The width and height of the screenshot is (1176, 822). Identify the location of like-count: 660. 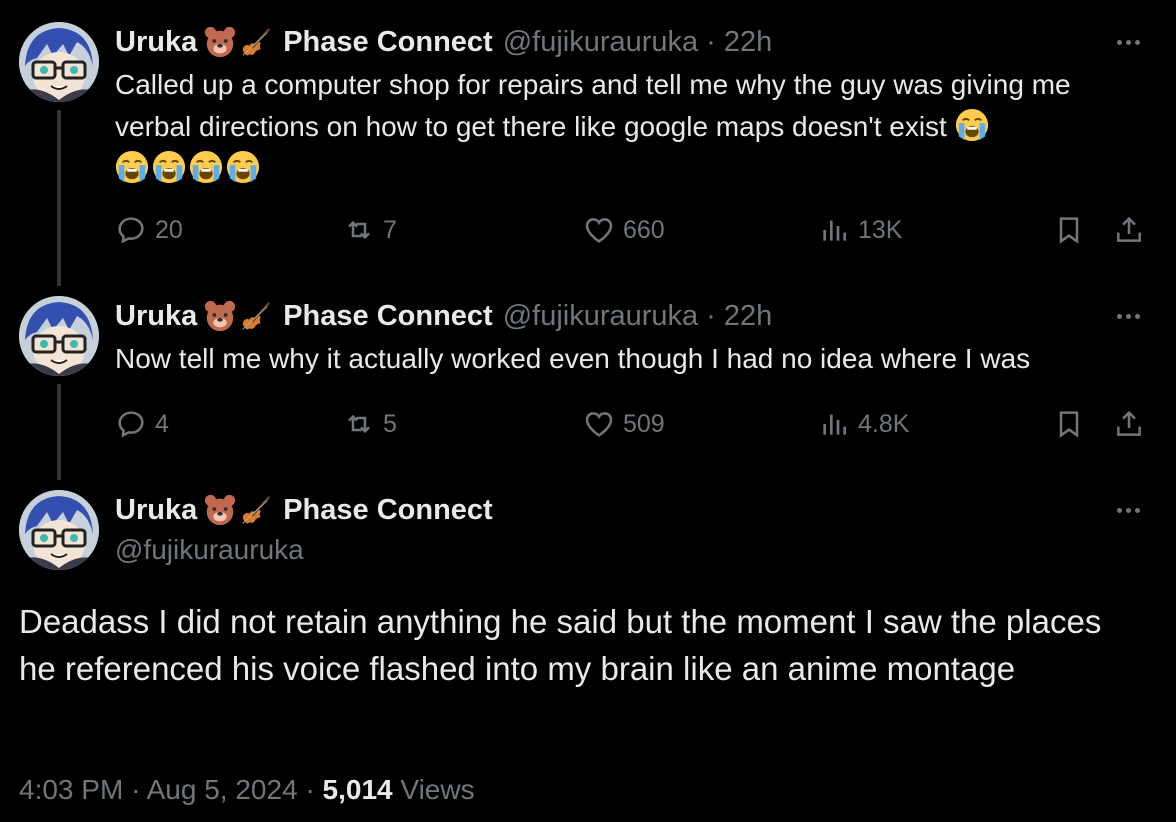
(644, 229).